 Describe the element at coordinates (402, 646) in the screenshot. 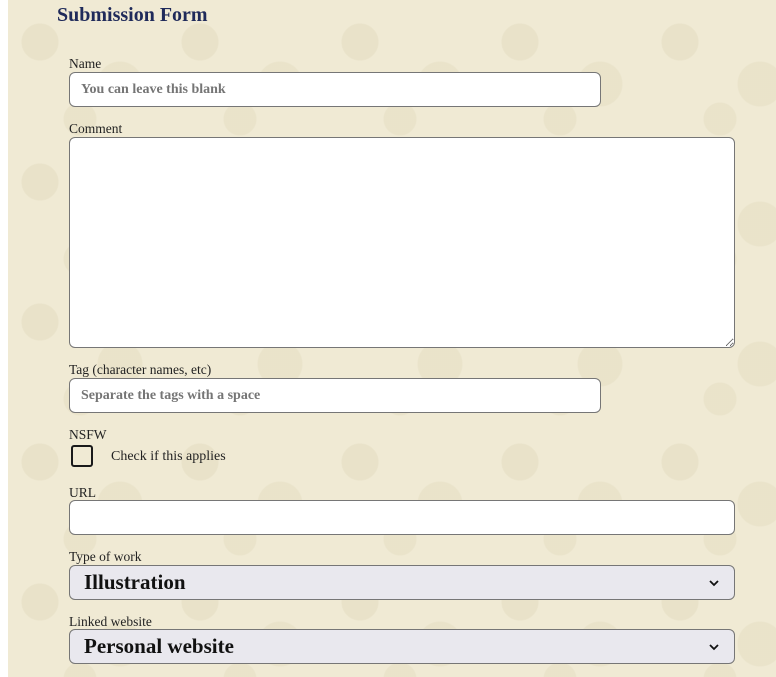

I see `linked-website-select: Personal website` at that location.